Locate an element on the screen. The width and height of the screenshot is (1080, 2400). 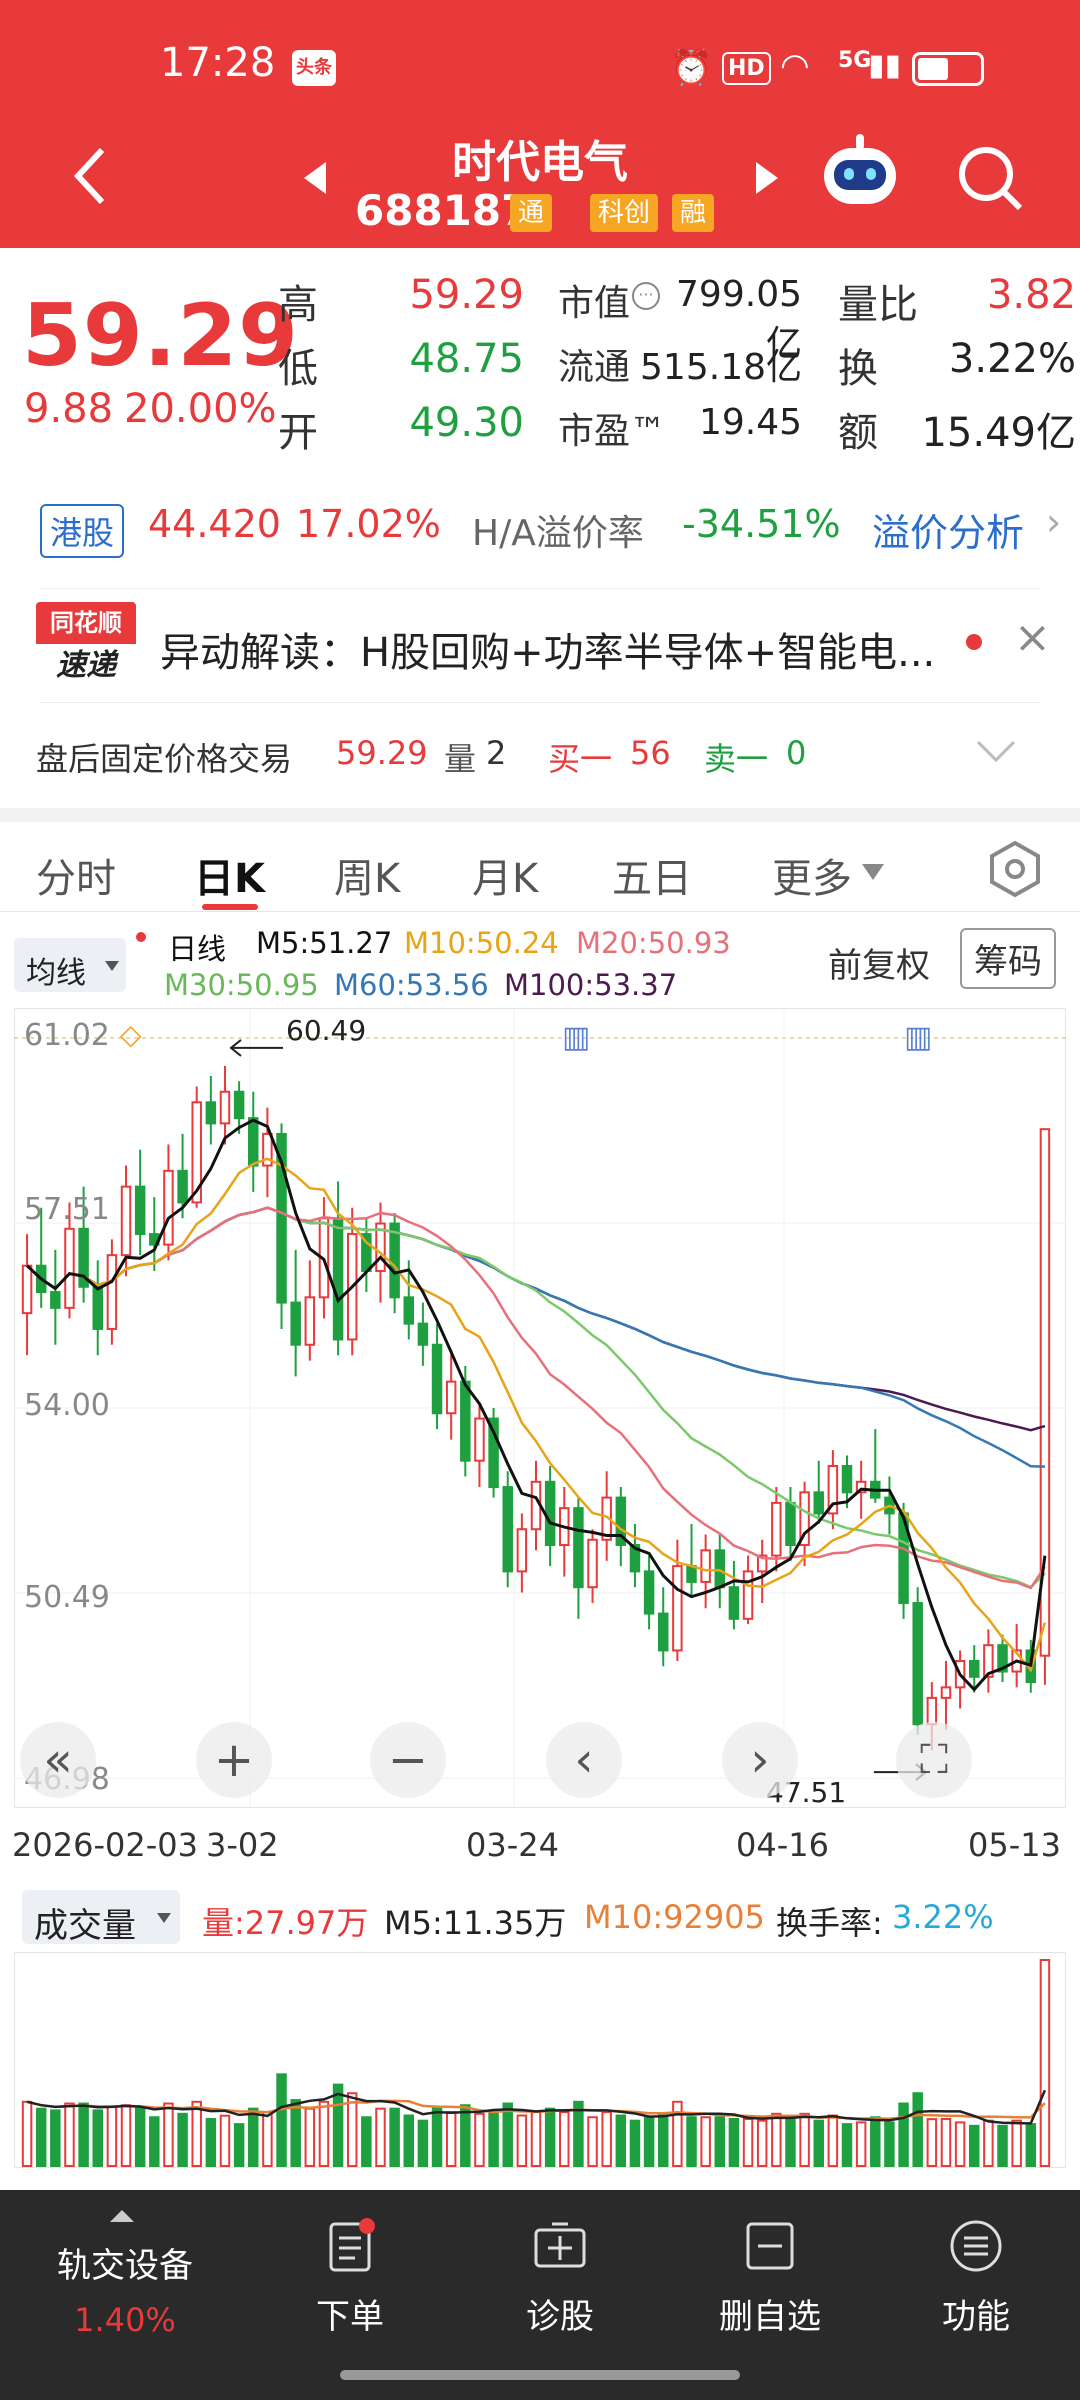
caret-down-icon is located at coordinates (873, 872).